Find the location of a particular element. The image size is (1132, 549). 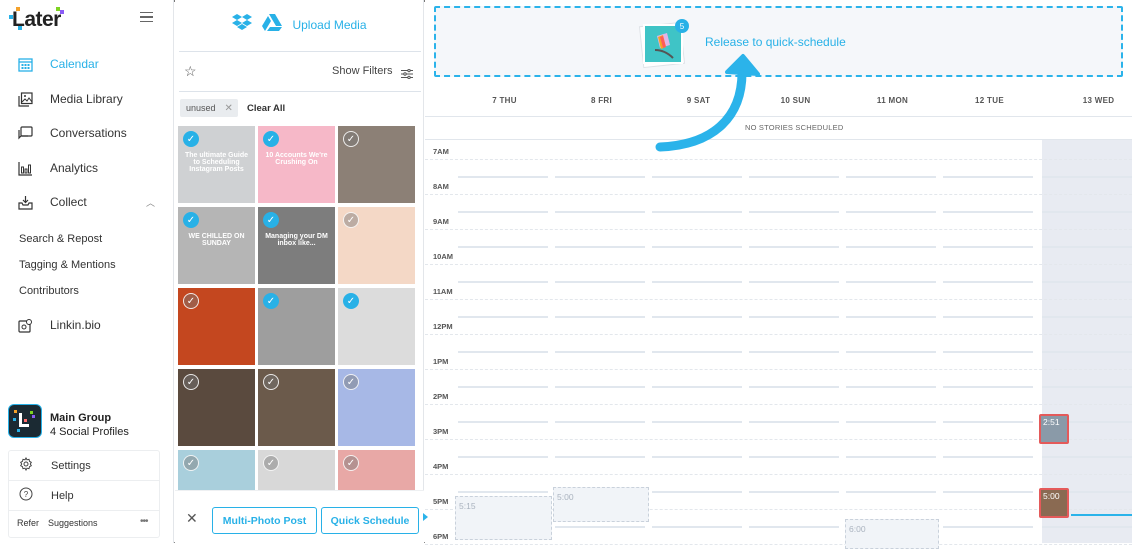

later-logo: Later is located at coordinates (36, 19).